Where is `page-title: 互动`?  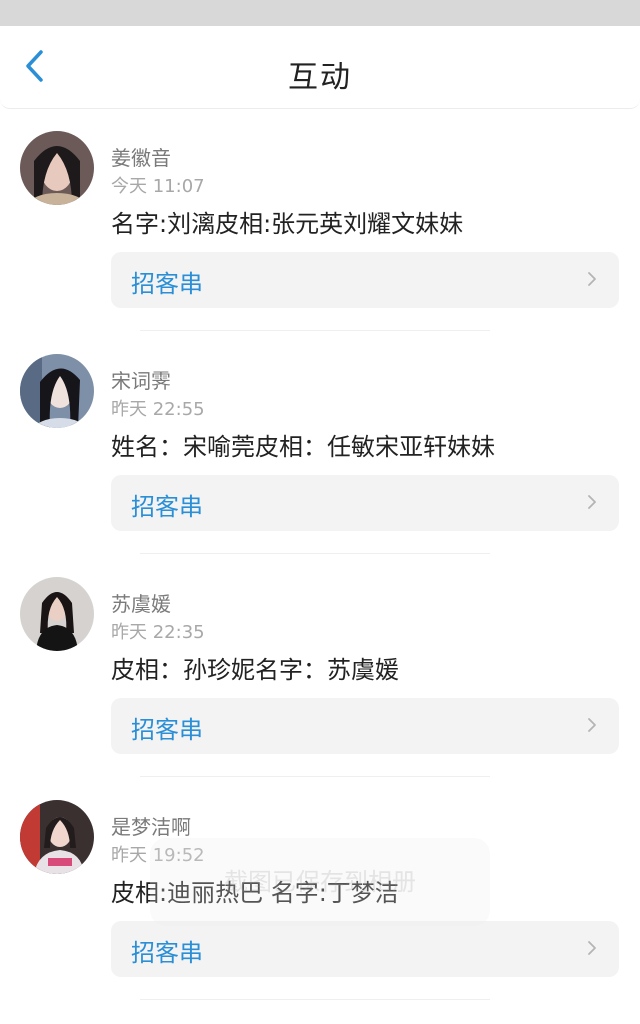 page-title: 互动 is located at coordinates (320, 77).